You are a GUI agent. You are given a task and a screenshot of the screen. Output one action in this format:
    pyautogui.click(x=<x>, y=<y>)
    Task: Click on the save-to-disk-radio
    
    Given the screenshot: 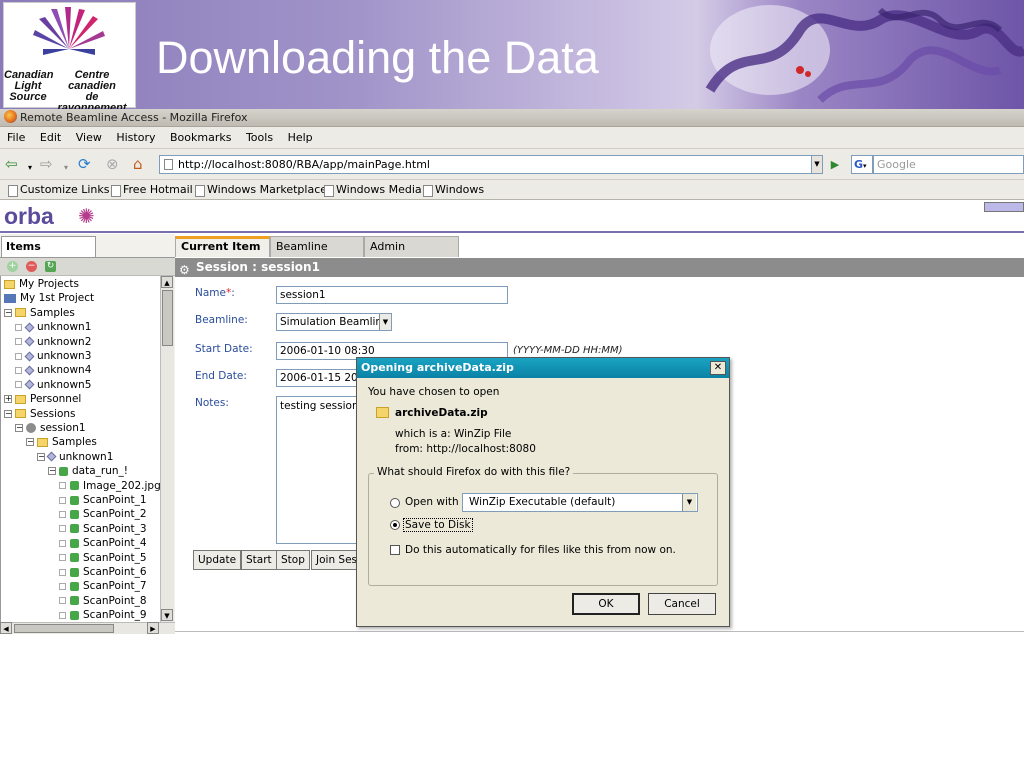 What is the action you would take?
    pyautogui.click(x=395, y=525)
    